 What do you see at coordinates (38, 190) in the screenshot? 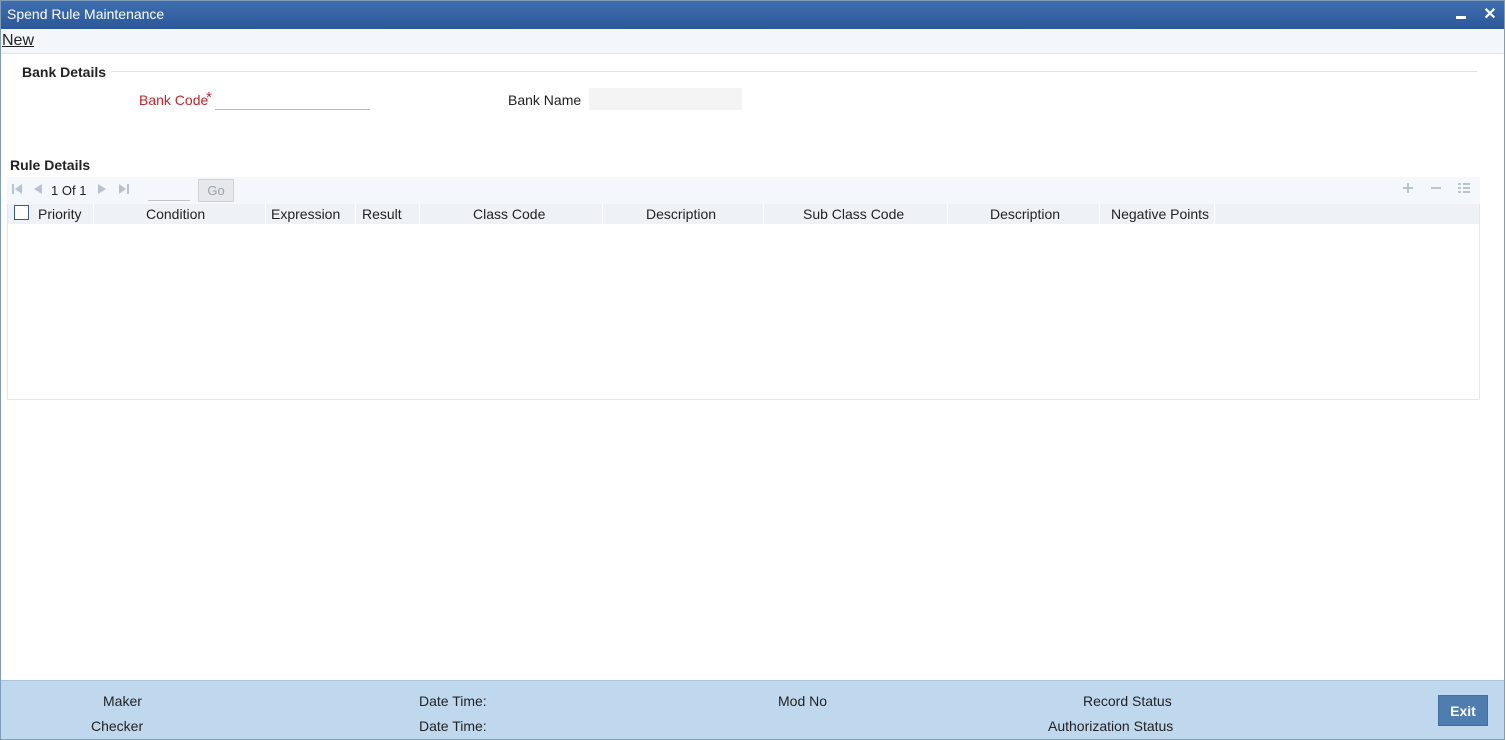
I see `previous-page-icon` at bounding box center [38, 190].